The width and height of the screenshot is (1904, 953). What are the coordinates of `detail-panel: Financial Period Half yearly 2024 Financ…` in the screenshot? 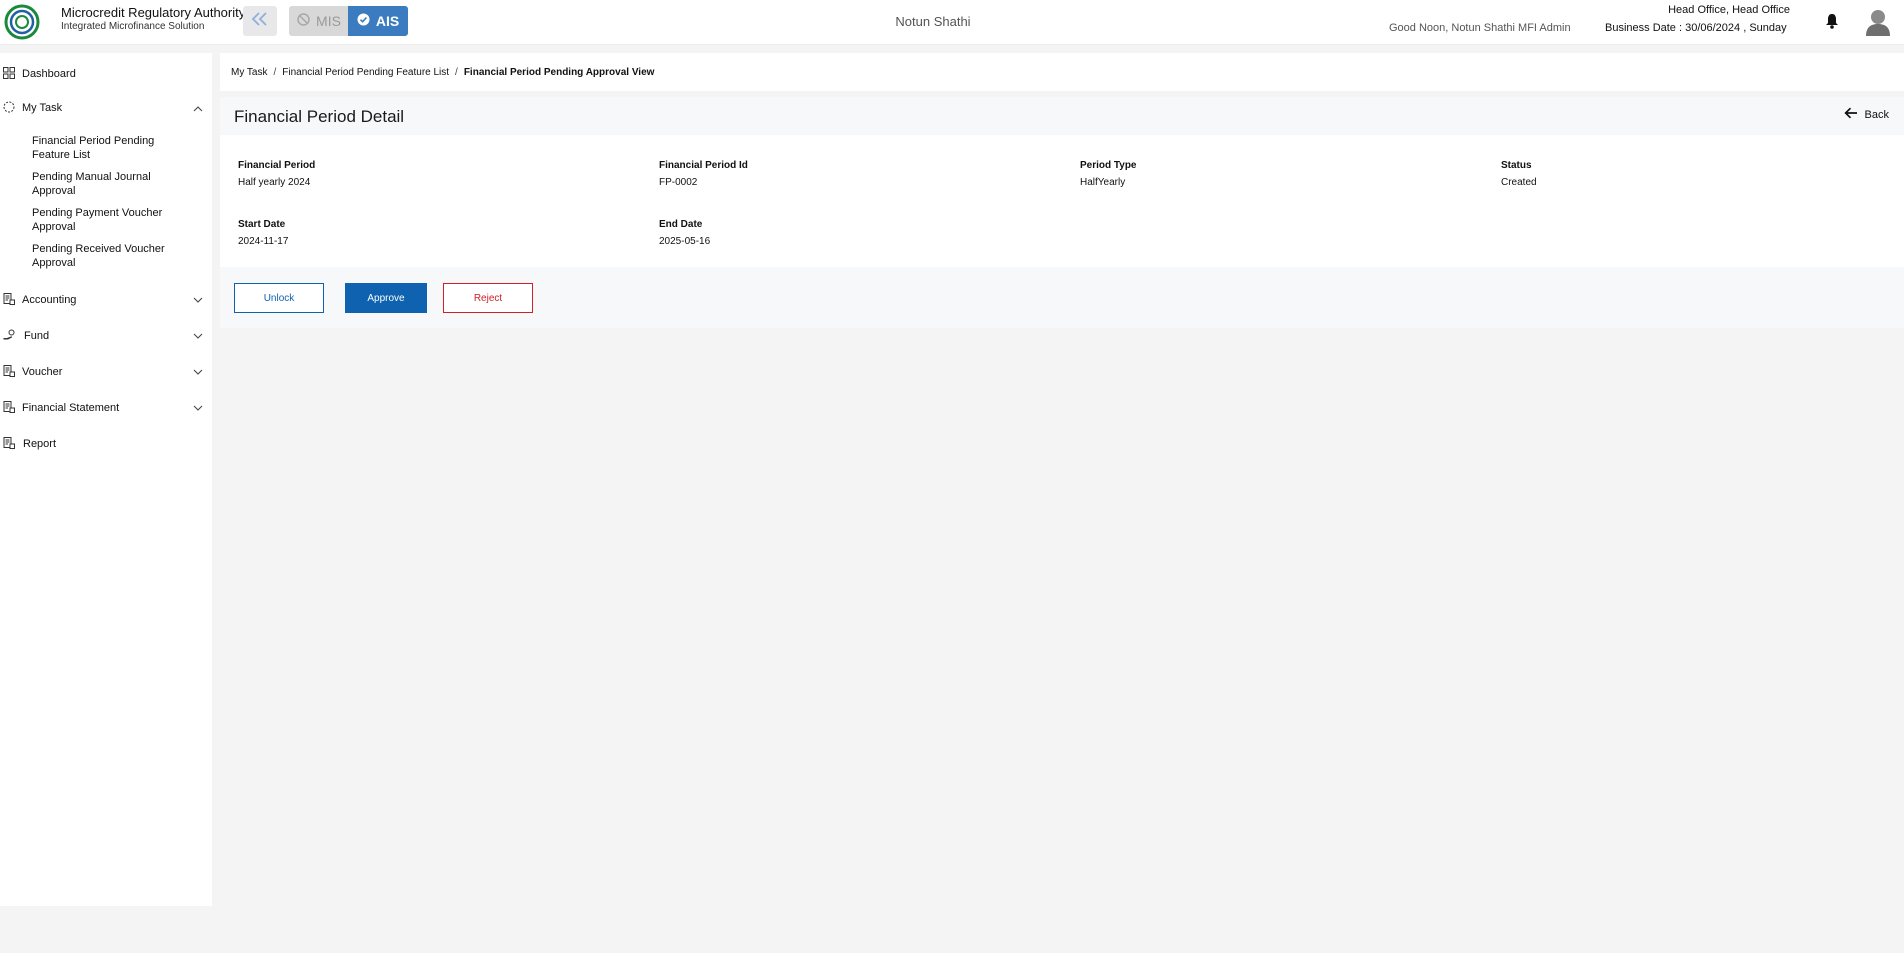 It's located at (1062, 201).